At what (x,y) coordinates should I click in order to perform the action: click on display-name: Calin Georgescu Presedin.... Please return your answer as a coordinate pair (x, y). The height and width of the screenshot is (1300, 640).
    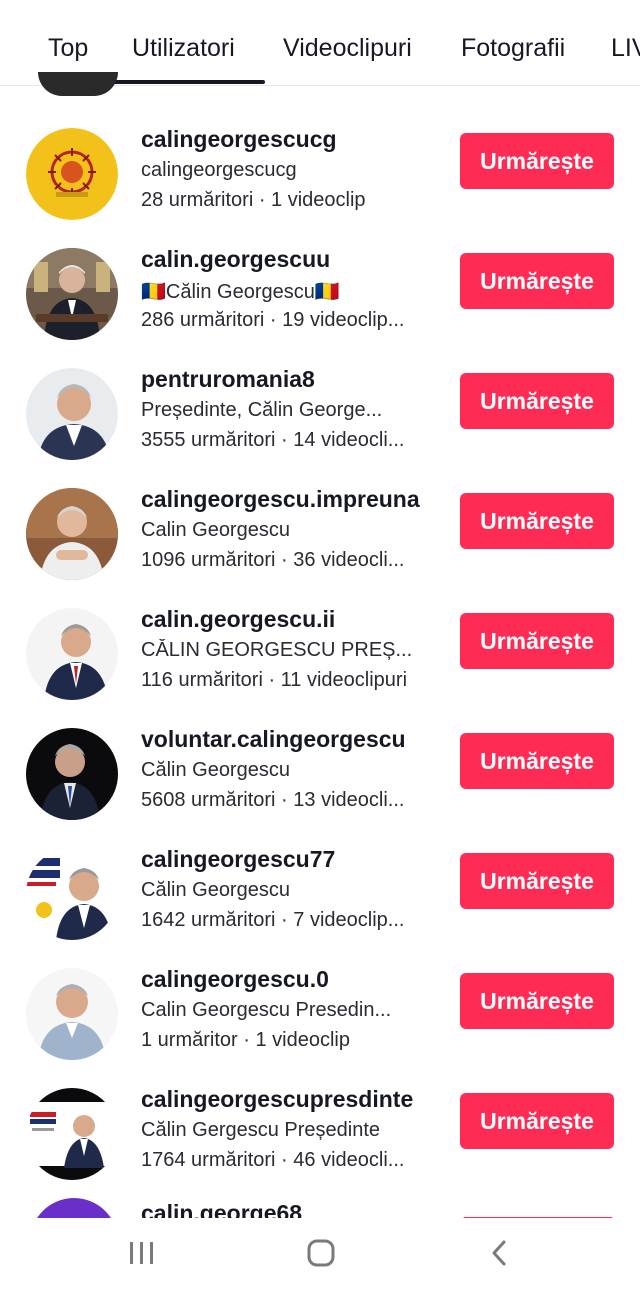
    Looking at the image, I should click on (266, 1010).